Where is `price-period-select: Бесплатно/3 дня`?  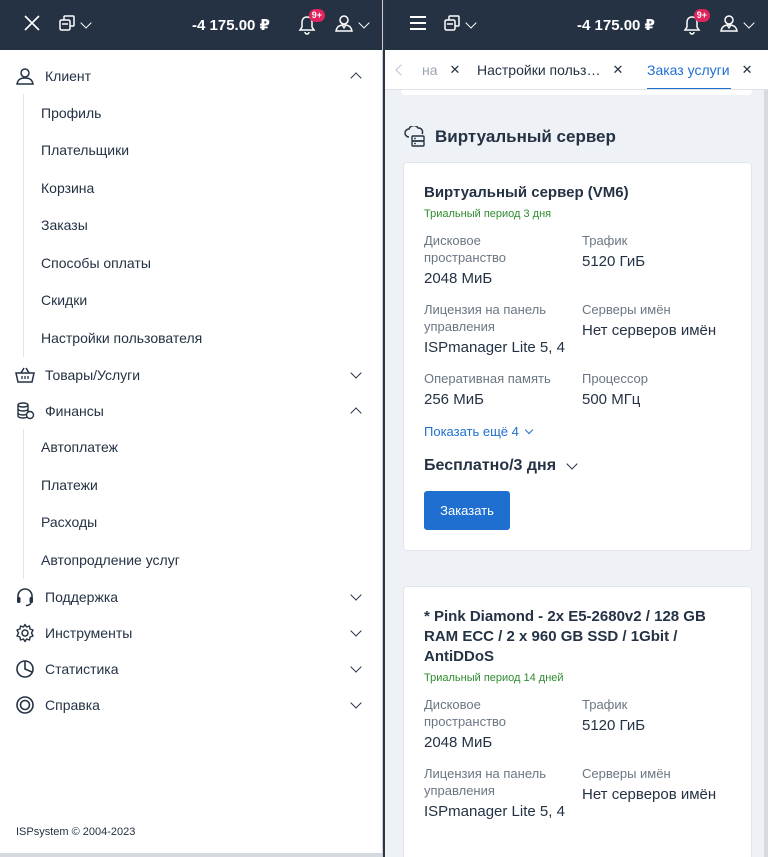
price-period-select: Бесплатно/3 дня is located at coordinates (577, 466).